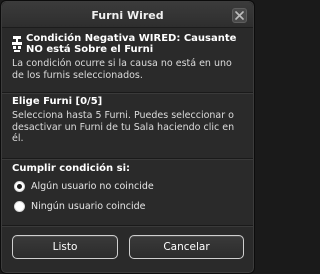 The height and width of the screenshot is (274, 320). I want to click on title-bar: Furni Wired, so click(127, 15).